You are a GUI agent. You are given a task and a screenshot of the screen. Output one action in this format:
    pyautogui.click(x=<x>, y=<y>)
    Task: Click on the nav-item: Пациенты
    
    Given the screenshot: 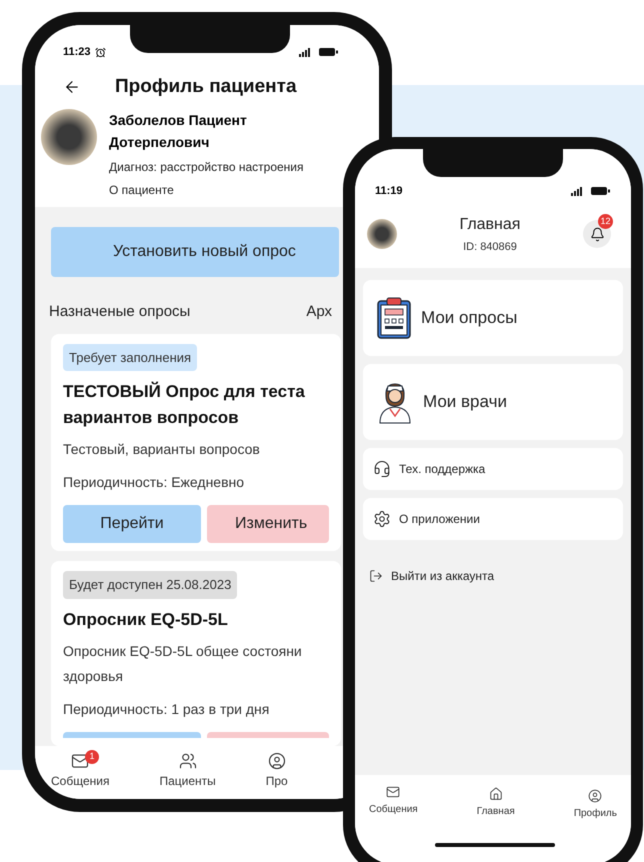 What is the action you would take?
    pyautogui.click(x=187, y=771)
    